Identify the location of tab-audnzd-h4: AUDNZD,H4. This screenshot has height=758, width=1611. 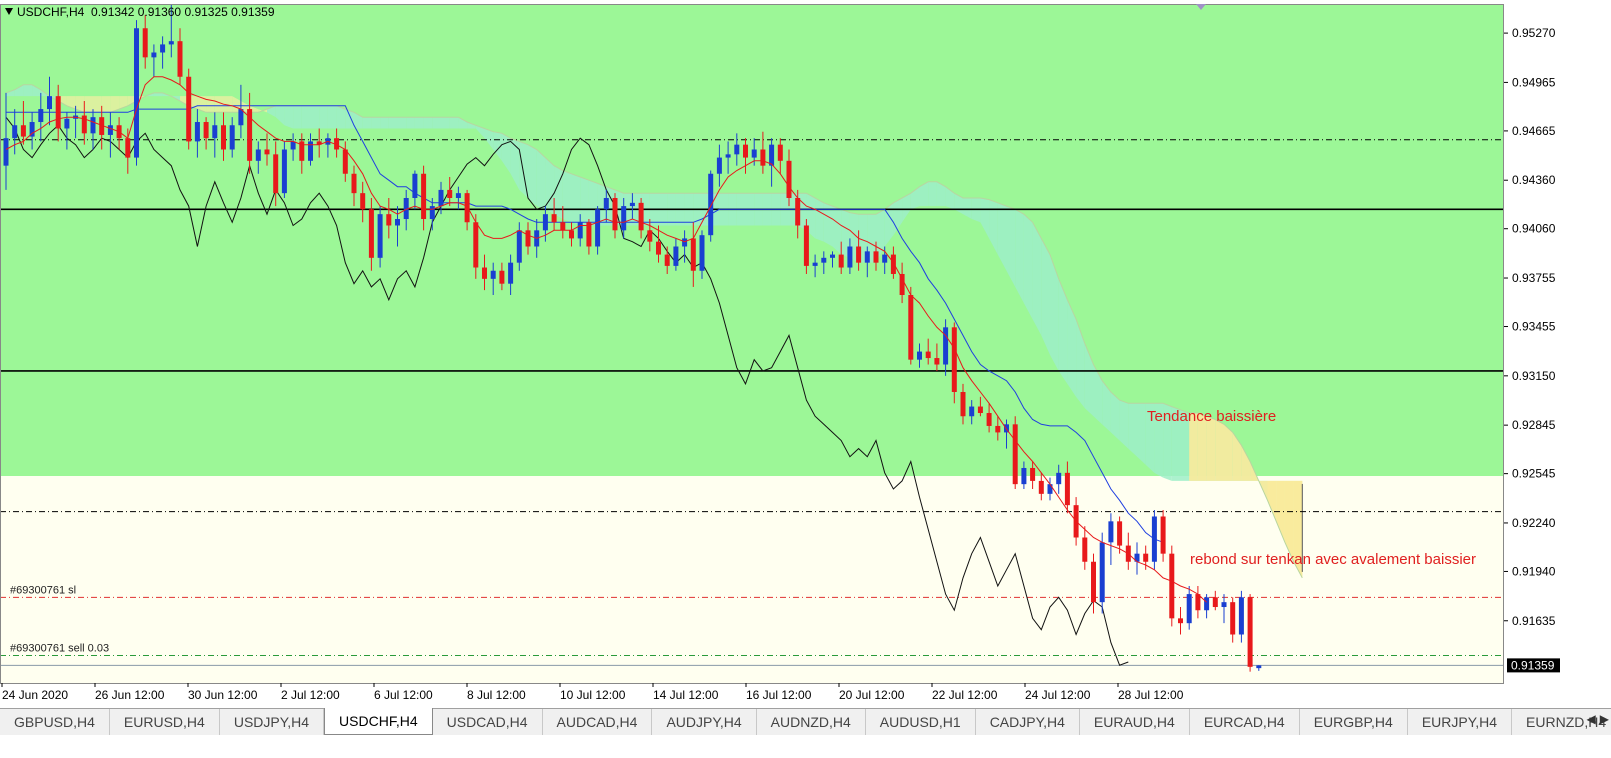
(811, 722).